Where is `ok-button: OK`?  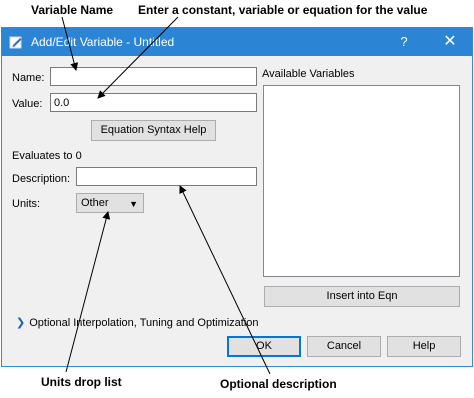
ok-button: OK is located at coordinates (264, 346).